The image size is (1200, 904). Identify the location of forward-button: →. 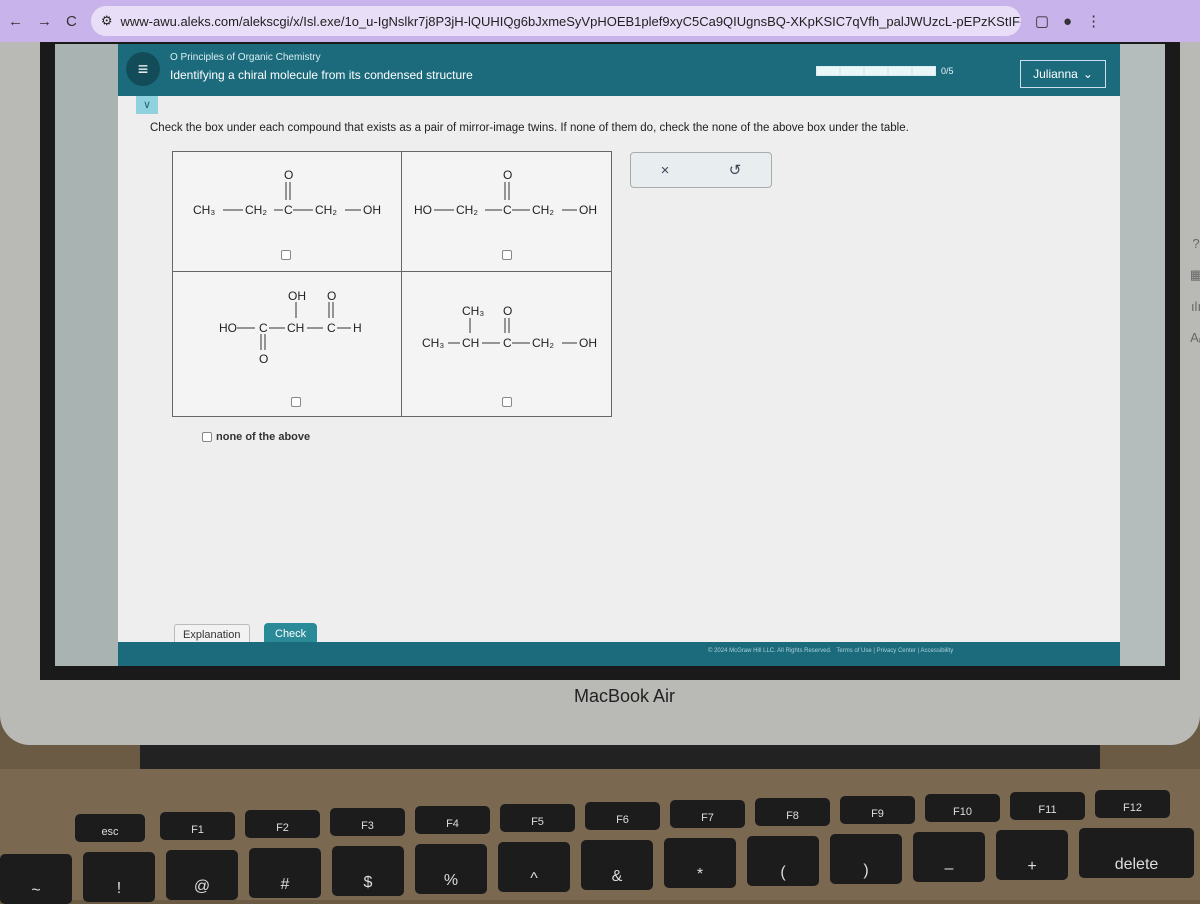
(44, 21).